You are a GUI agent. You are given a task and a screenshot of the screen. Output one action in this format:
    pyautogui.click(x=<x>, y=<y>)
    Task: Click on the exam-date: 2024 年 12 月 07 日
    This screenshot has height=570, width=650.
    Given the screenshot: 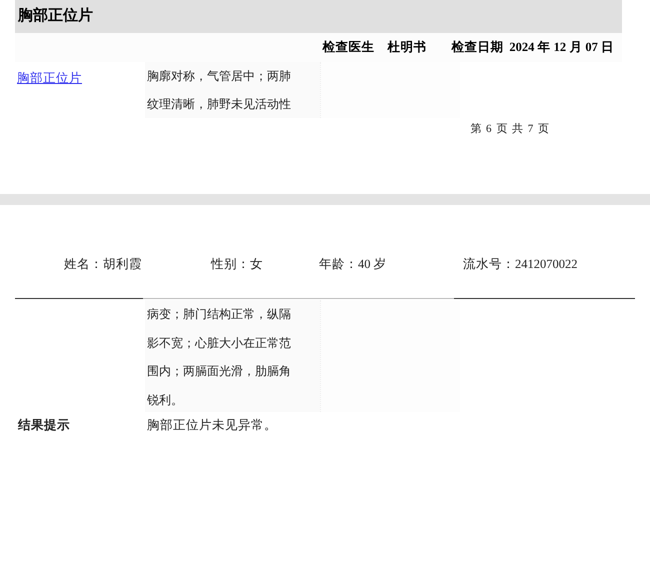 What is the action you would take?
    pyautogui.click(x=561, y=47)
    